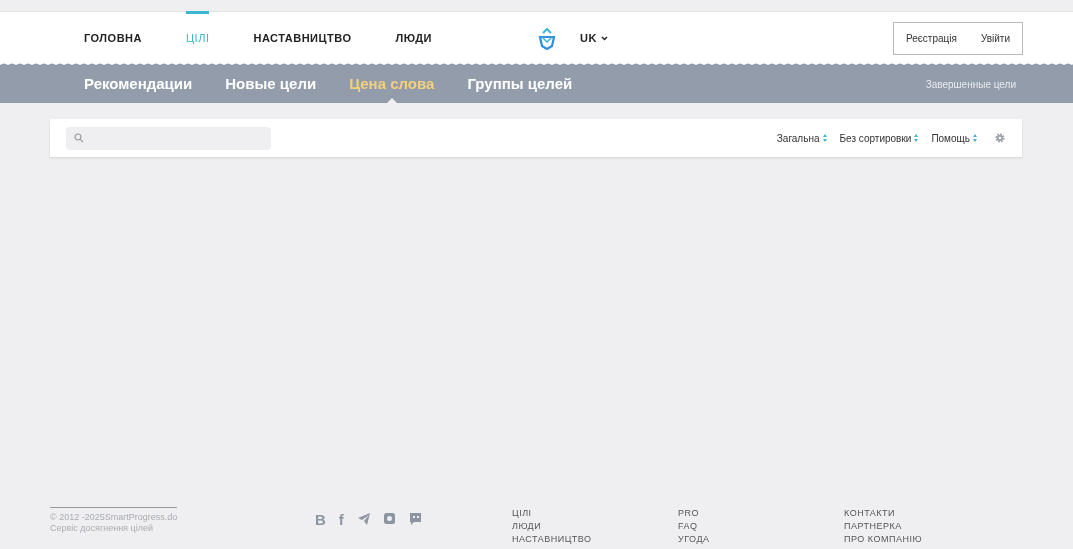 Image resolution: width=1073 pixels, height=549 pixels. I want to click on camera-icon, so click(389, 519).